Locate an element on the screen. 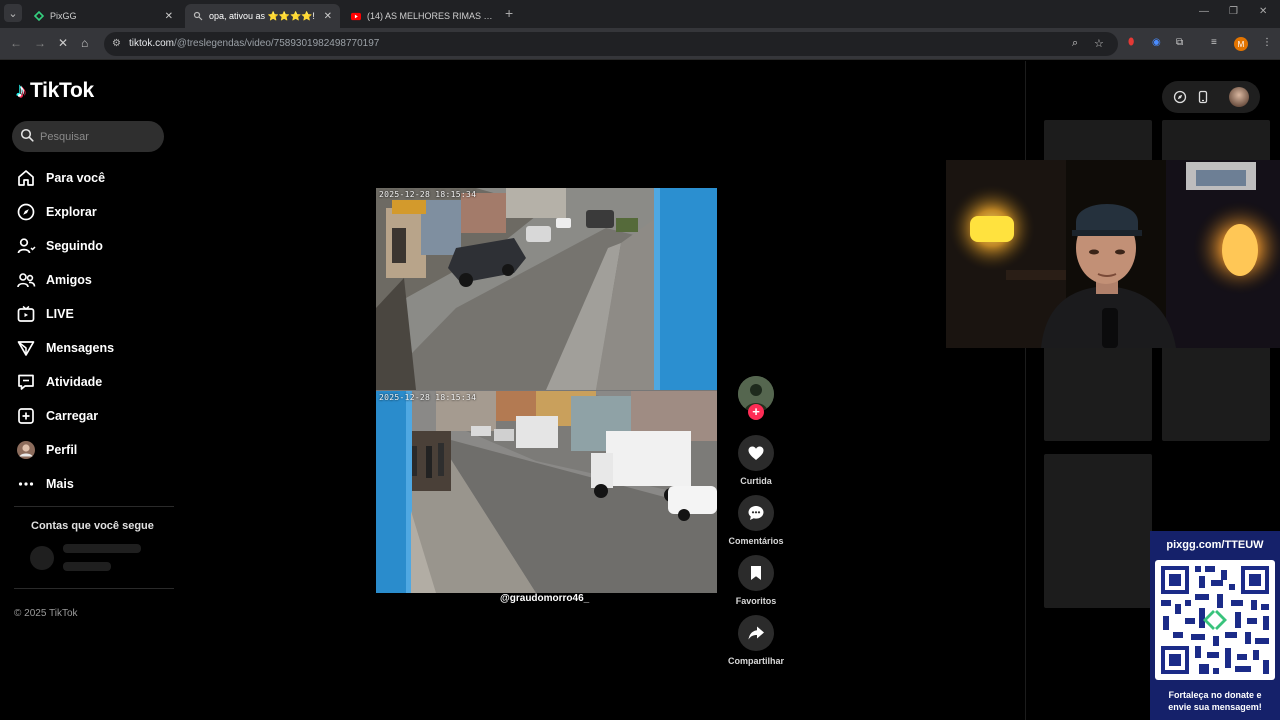 Image resolution: width=1280 pixels, height=720 pixels. pixgg-url: pixgg.com/TTEUW is located at coordinates (1215, 545).